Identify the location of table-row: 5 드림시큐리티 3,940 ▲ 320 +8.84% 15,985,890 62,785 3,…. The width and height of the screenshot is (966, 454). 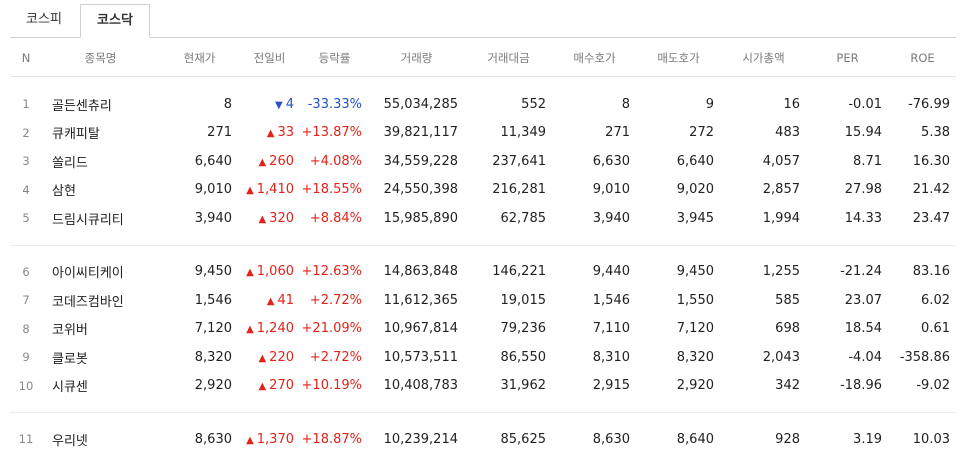
(483, 218).